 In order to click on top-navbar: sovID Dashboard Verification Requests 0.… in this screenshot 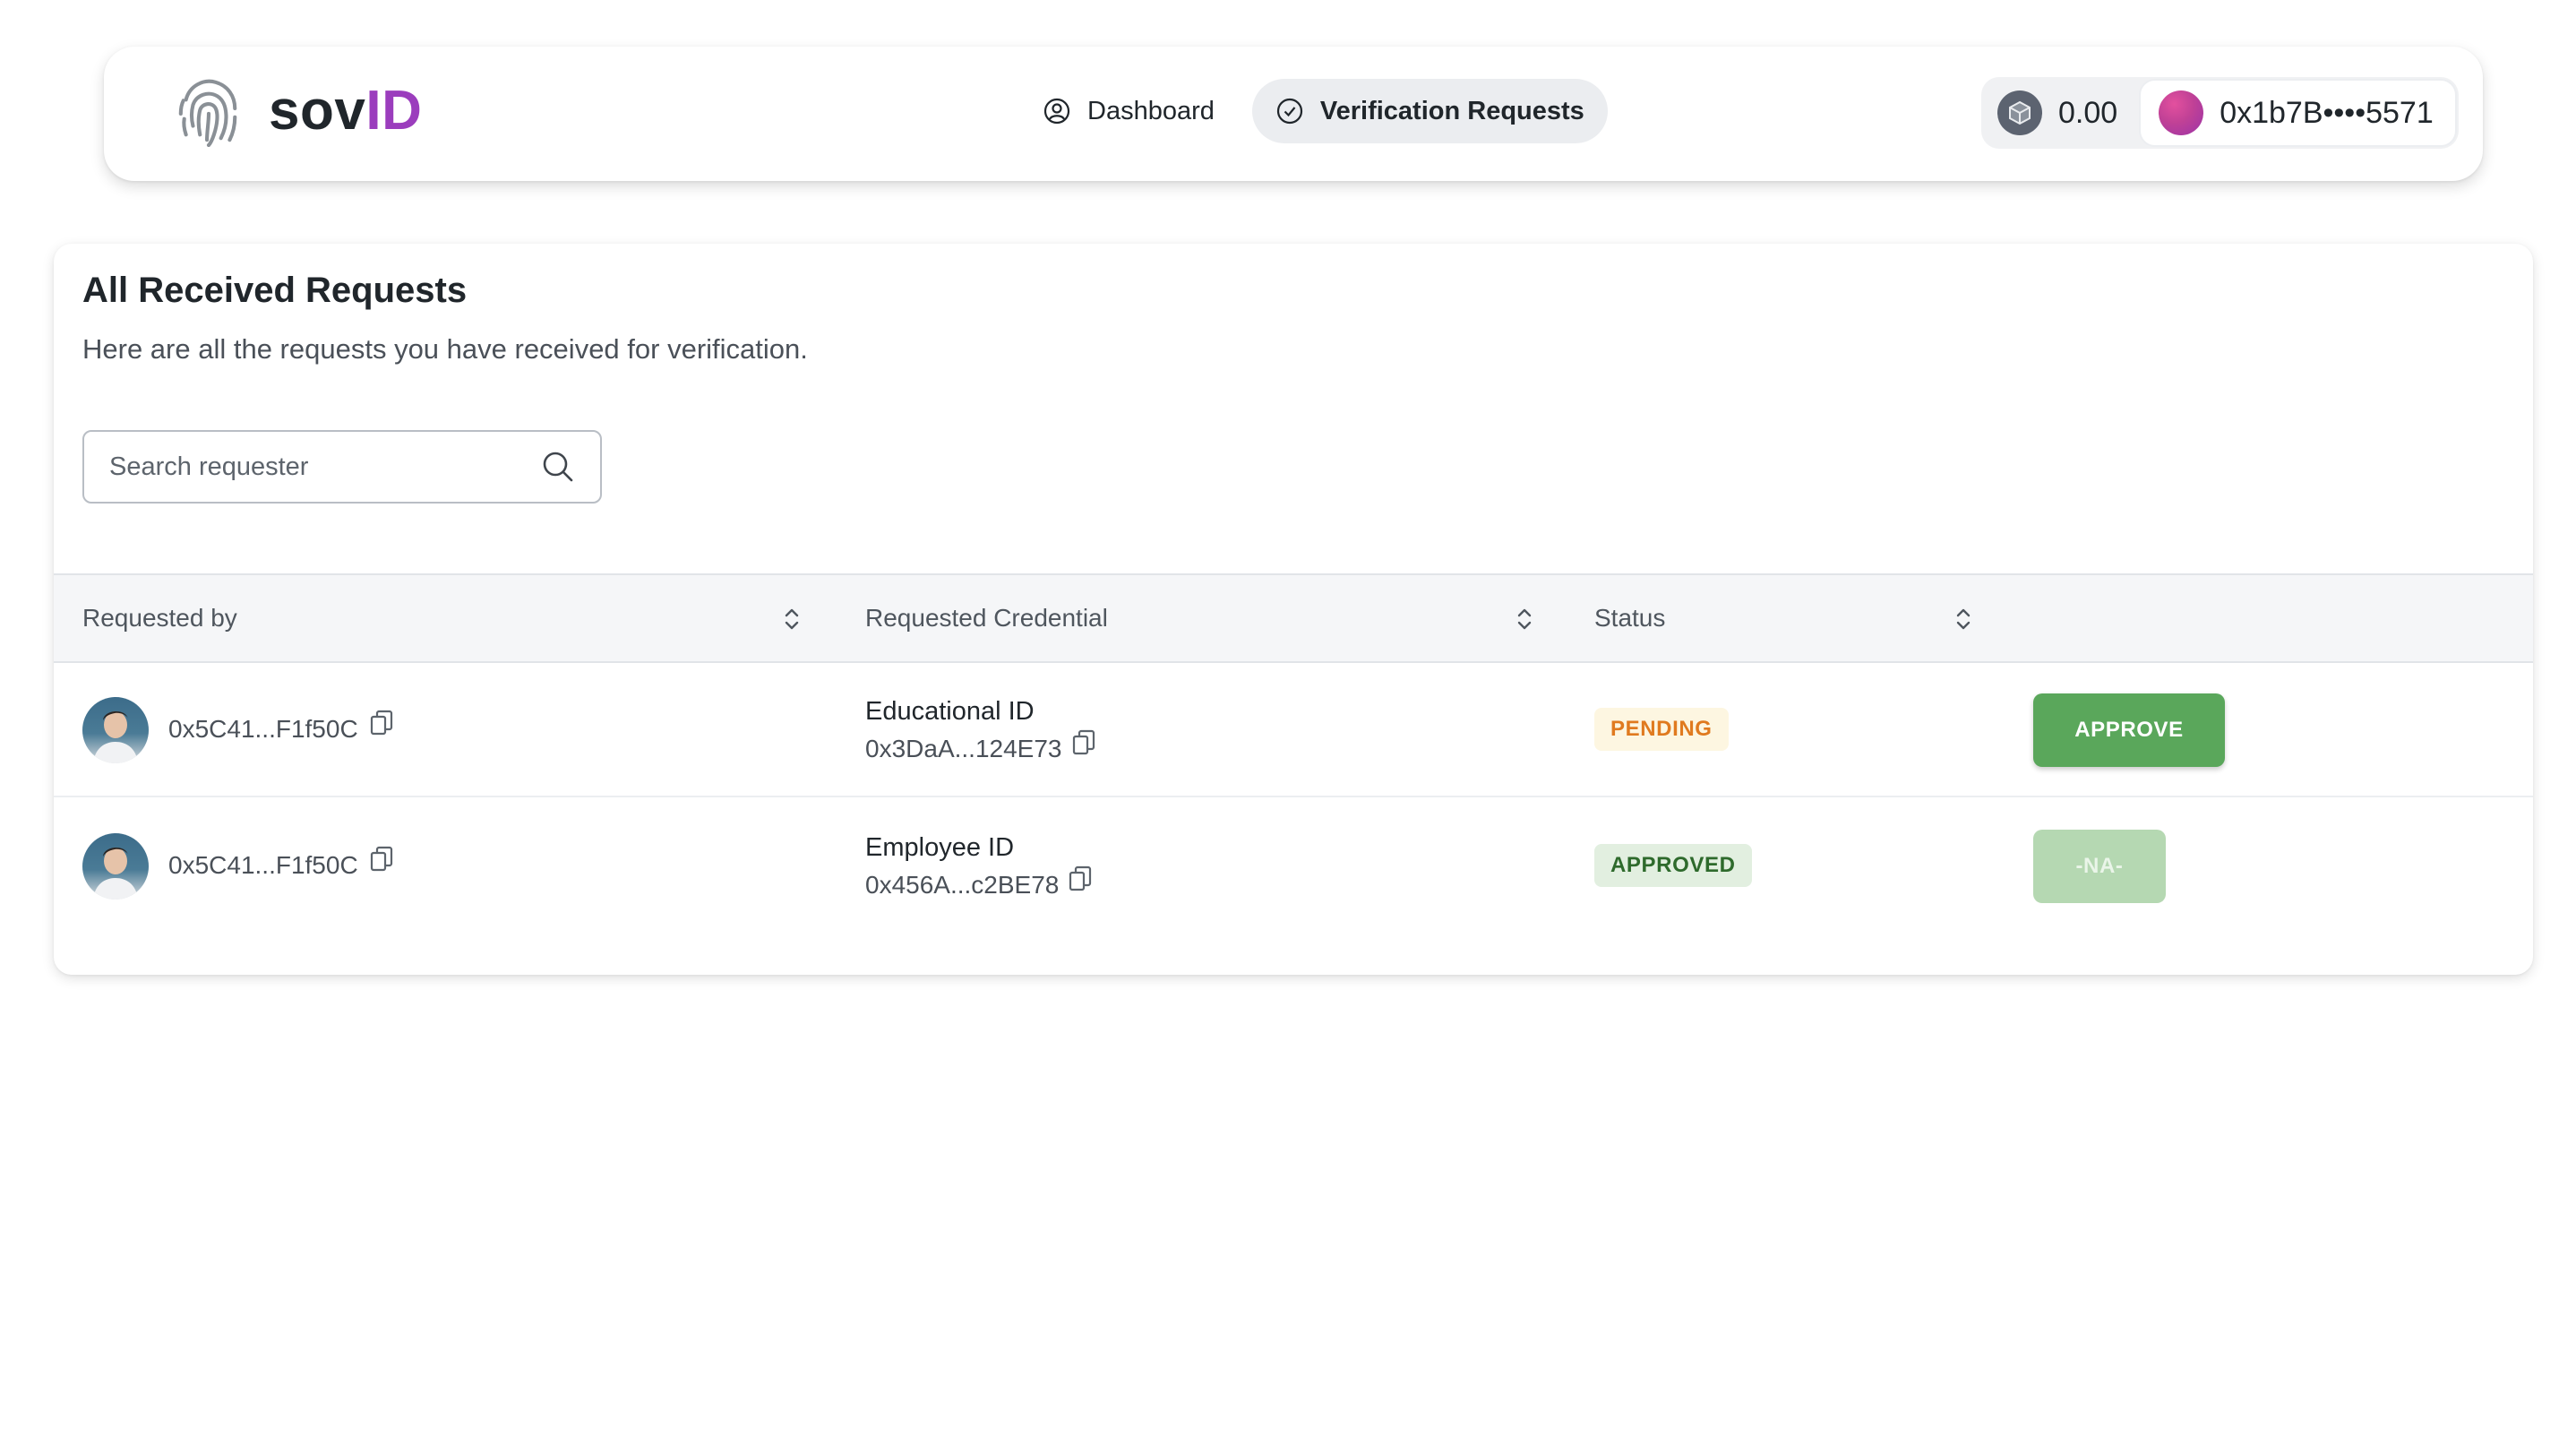, I will do `click(1293, 114)`.